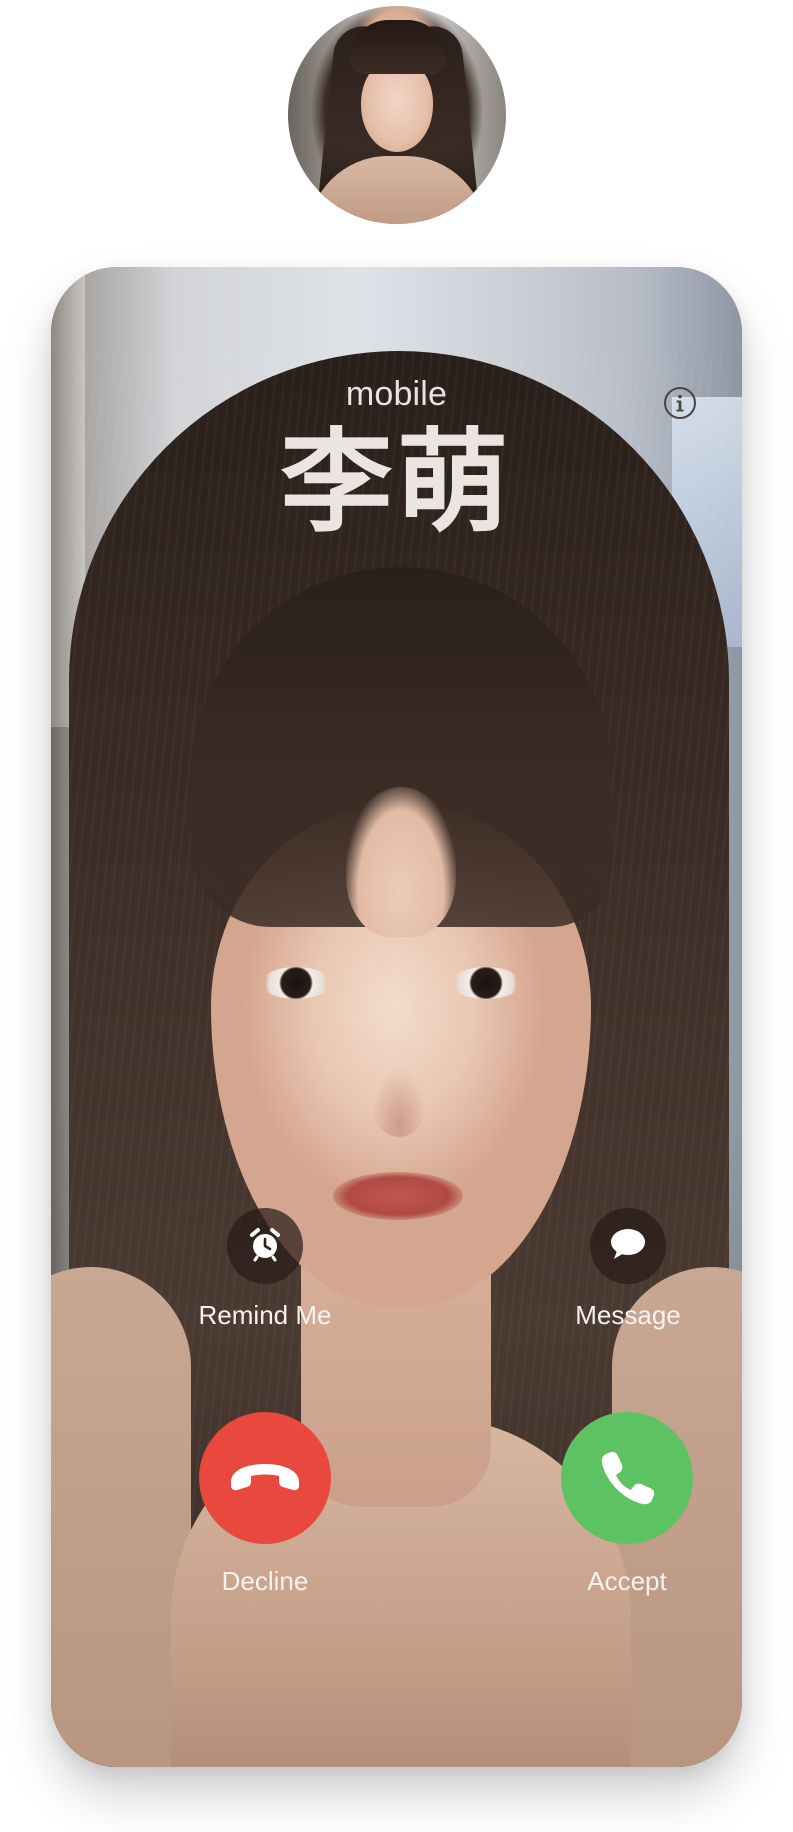  Describe the element at coordinates (398, 47) in the screenshot. I see `avatar-fringe` at that location.